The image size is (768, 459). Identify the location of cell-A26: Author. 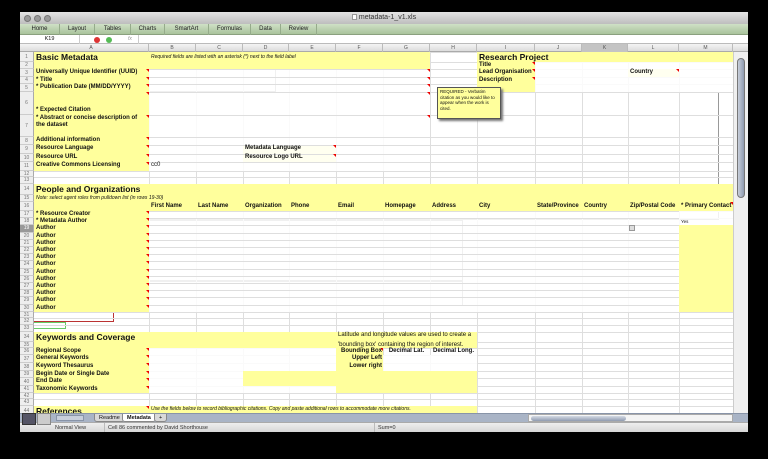
(46, 279).